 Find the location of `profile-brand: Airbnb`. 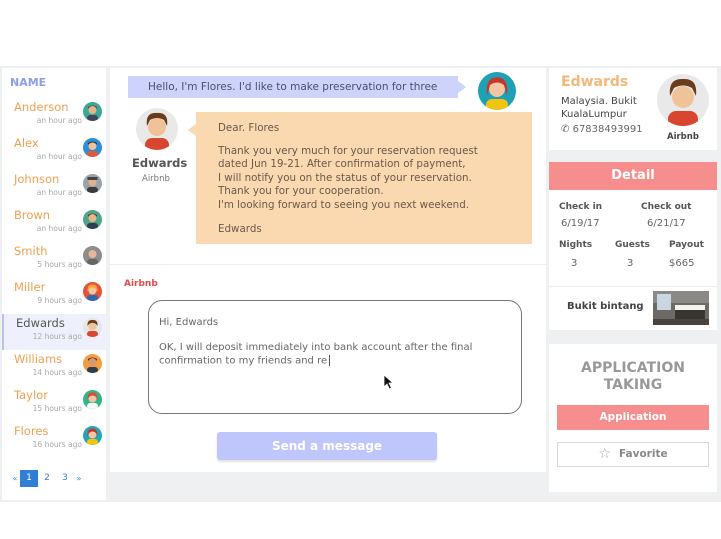

profile-brand: Airbnb is located at coordinates (683, 137).